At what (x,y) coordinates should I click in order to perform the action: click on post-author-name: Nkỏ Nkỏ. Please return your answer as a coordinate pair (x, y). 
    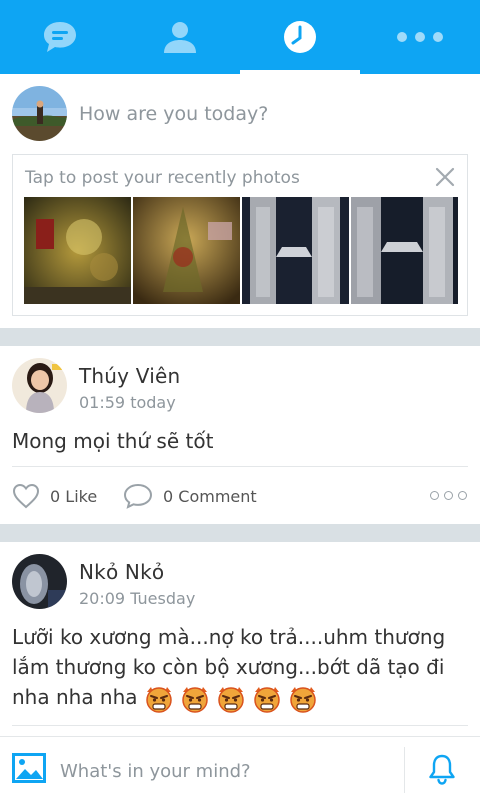
    Looking at the image, I should click on (121, 572).